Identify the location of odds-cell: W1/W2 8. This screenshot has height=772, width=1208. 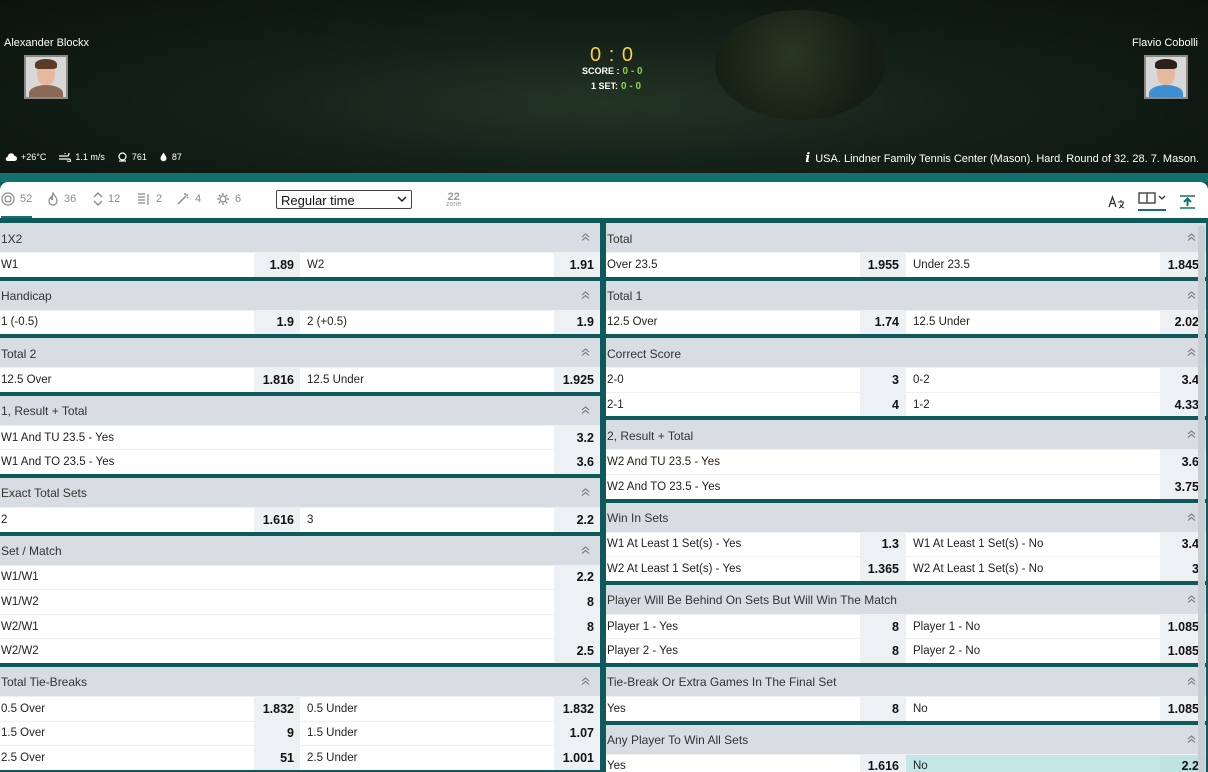
(300, 602).